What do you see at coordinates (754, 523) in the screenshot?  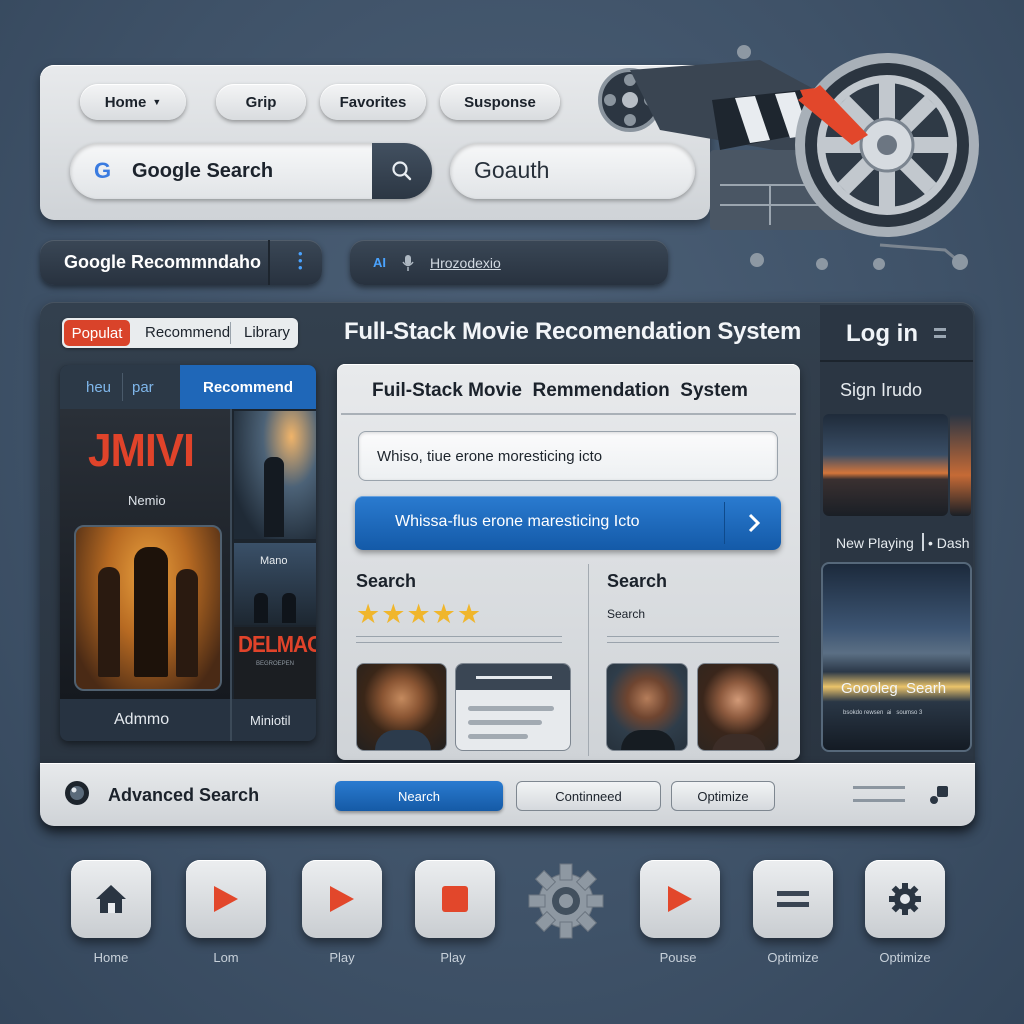 I see `chevron-right-icon` at bounding box center [754, 523].